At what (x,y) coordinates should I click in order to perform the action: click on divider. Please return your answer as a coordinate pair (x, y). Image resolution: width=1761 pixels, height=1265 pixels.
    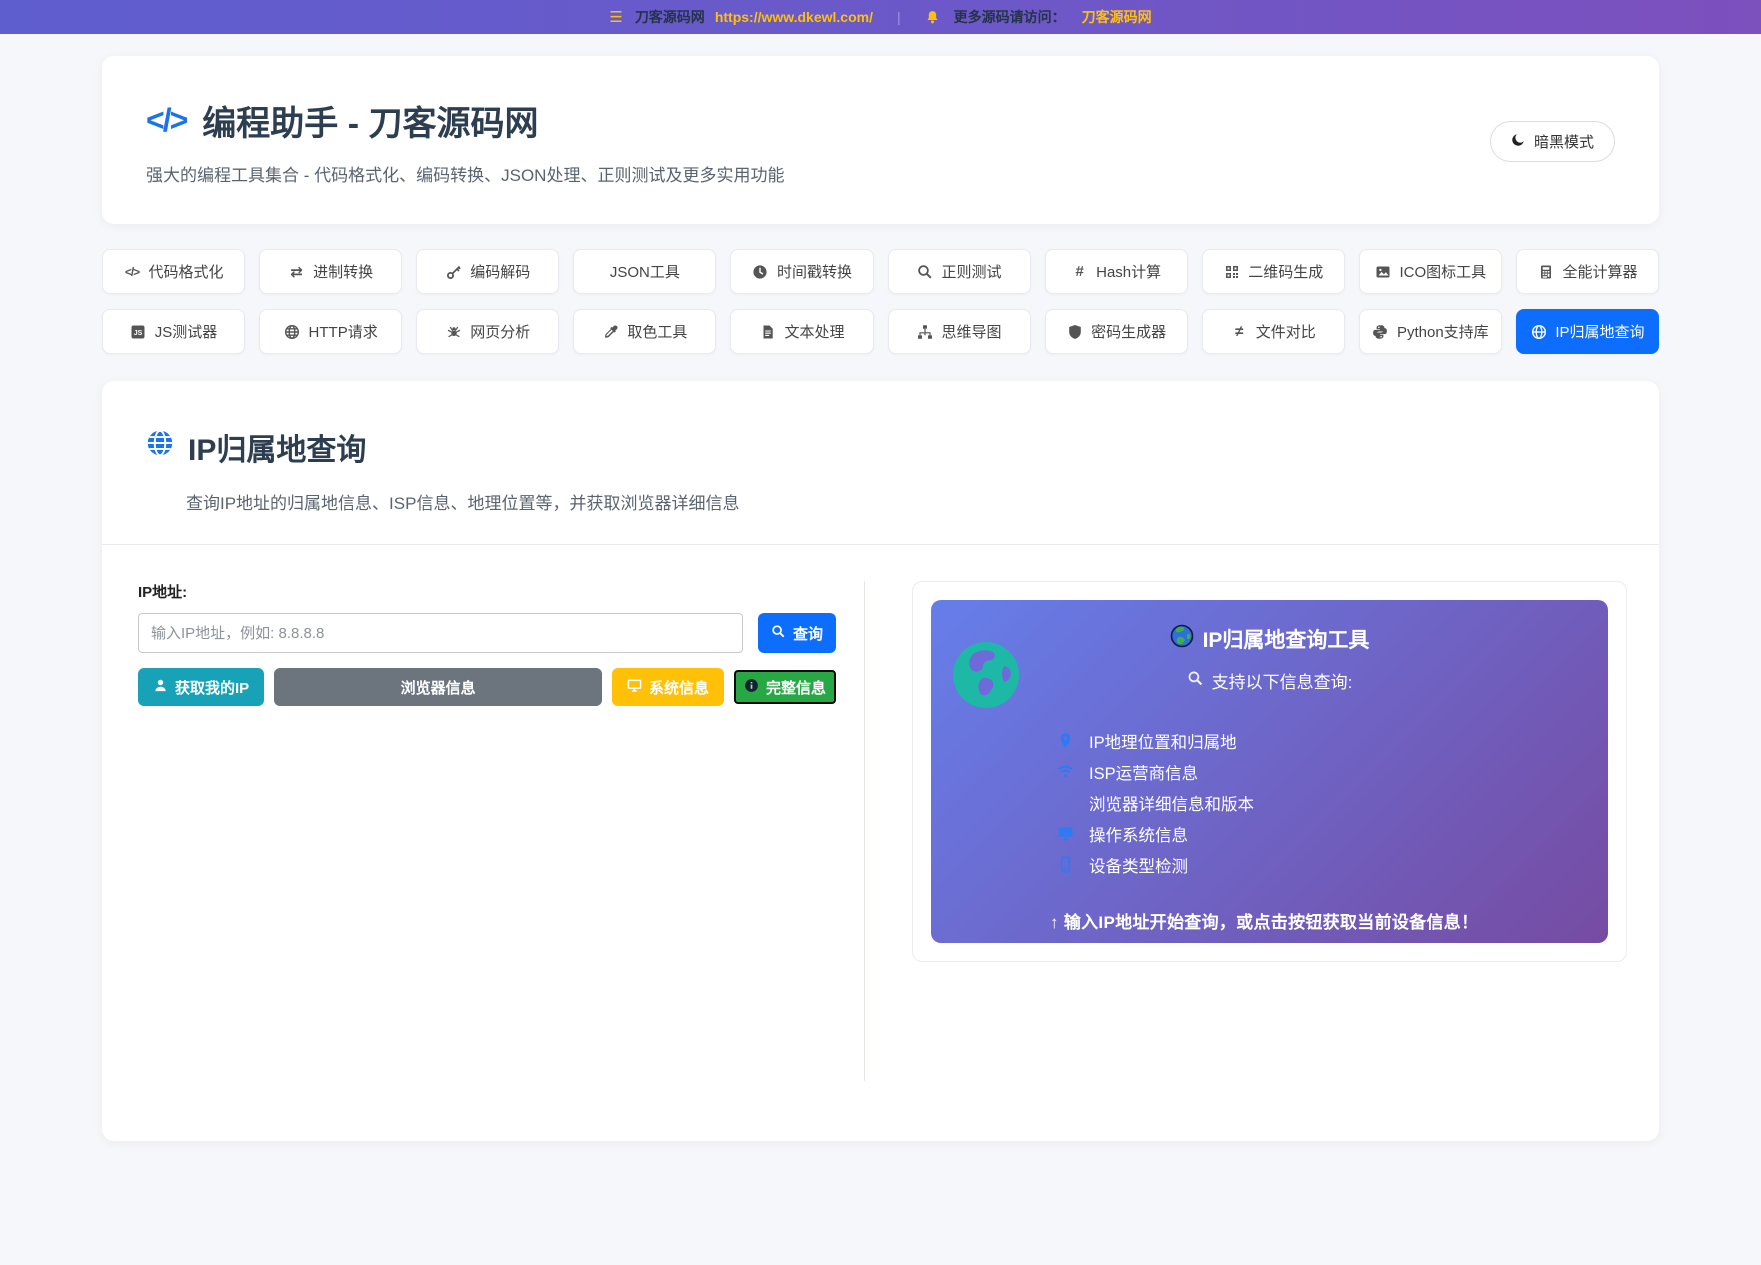
    Looking at the image, I should click on (880, 544).